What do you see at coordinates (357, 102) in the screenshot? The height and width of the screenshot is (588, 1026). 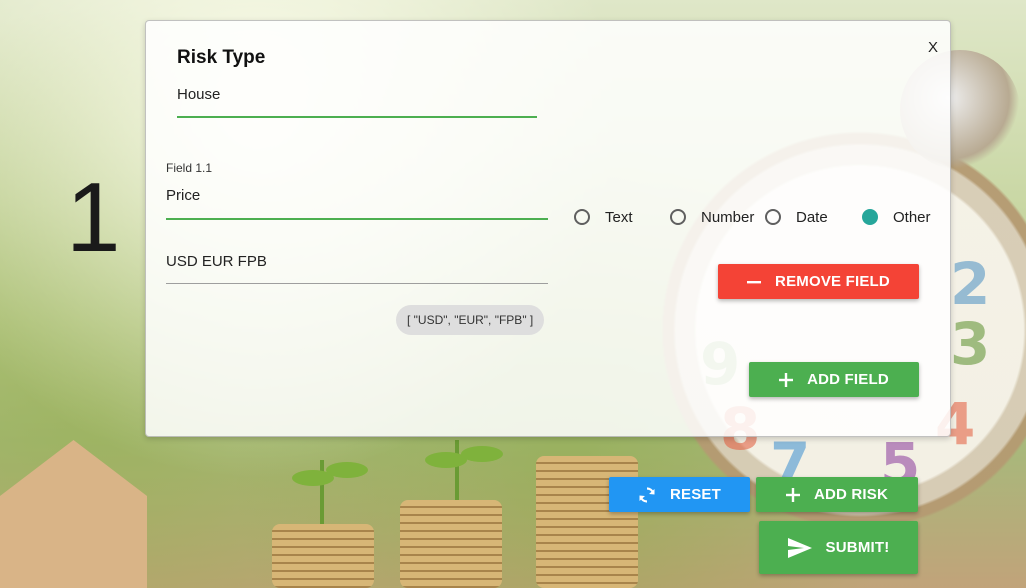 I see `risk-type-input: House` at bounding box center [357, 102].